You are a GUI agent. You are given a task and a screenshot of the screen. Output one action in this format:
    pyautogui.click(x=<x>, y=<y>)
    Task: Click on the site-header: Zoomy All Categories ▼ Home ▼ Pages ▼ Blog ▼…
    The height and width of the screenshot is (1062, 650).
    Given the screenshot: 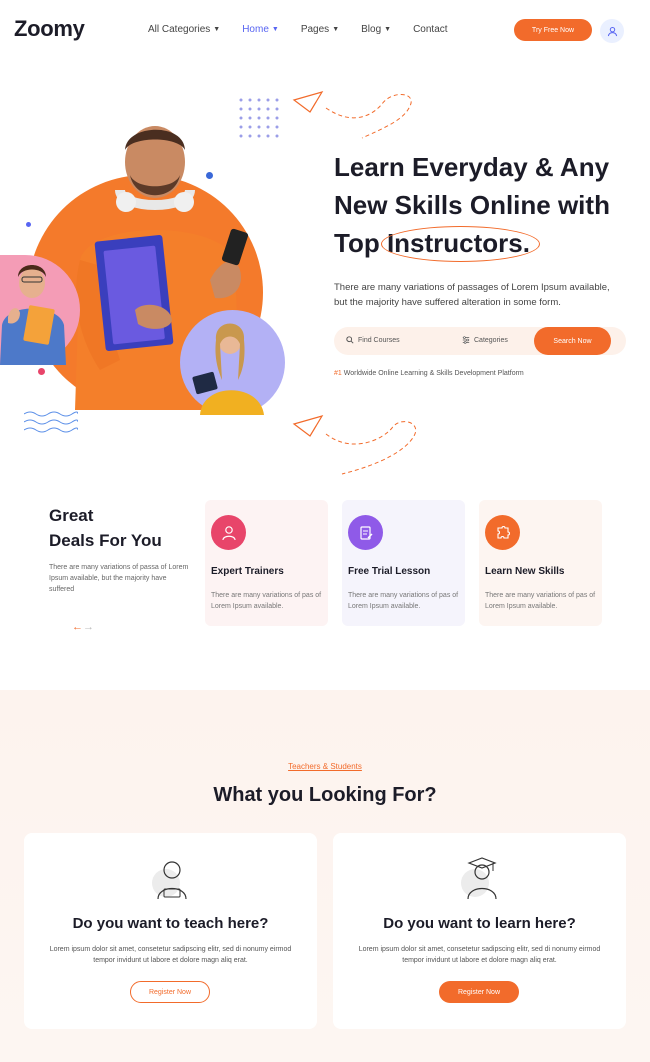 What is the action you would take?
    pyautogui.click(x=325, y=30)
    